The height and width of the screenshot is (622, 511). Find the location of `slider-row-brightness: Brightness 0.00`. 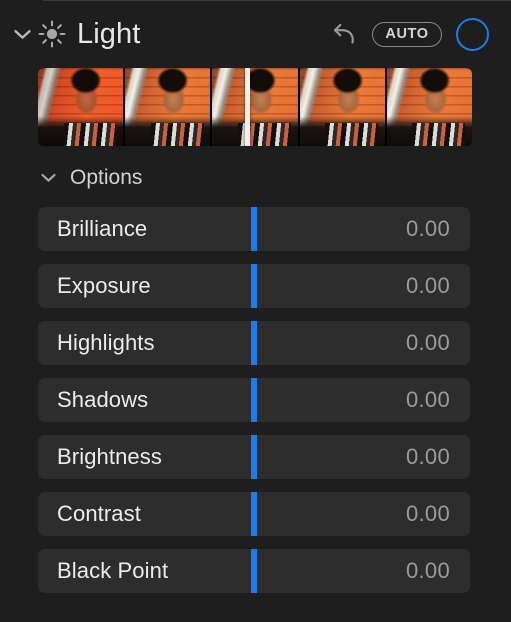

slider-row-brightness: Brightness 0.00 is located at coordinates (254, 457).